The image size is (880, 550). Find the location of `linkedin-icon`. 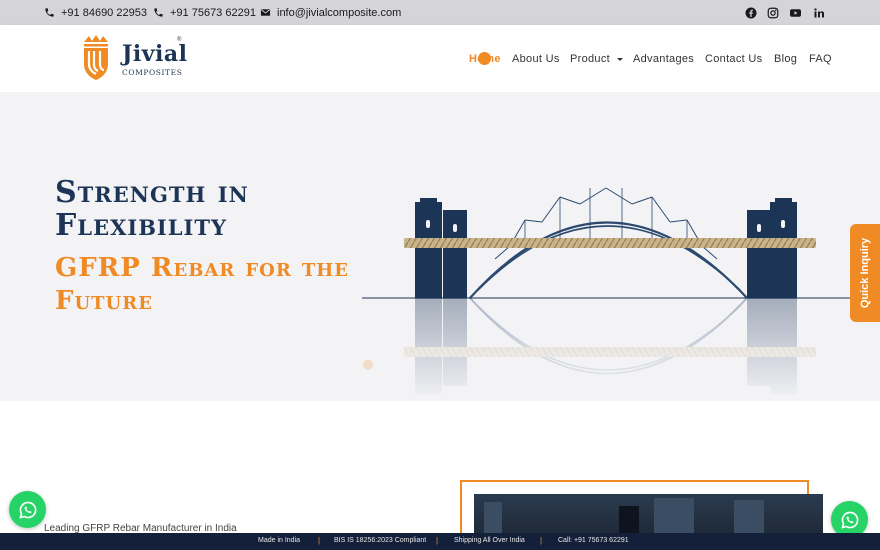

linkedin-icon is located at coordinates (818, 12).